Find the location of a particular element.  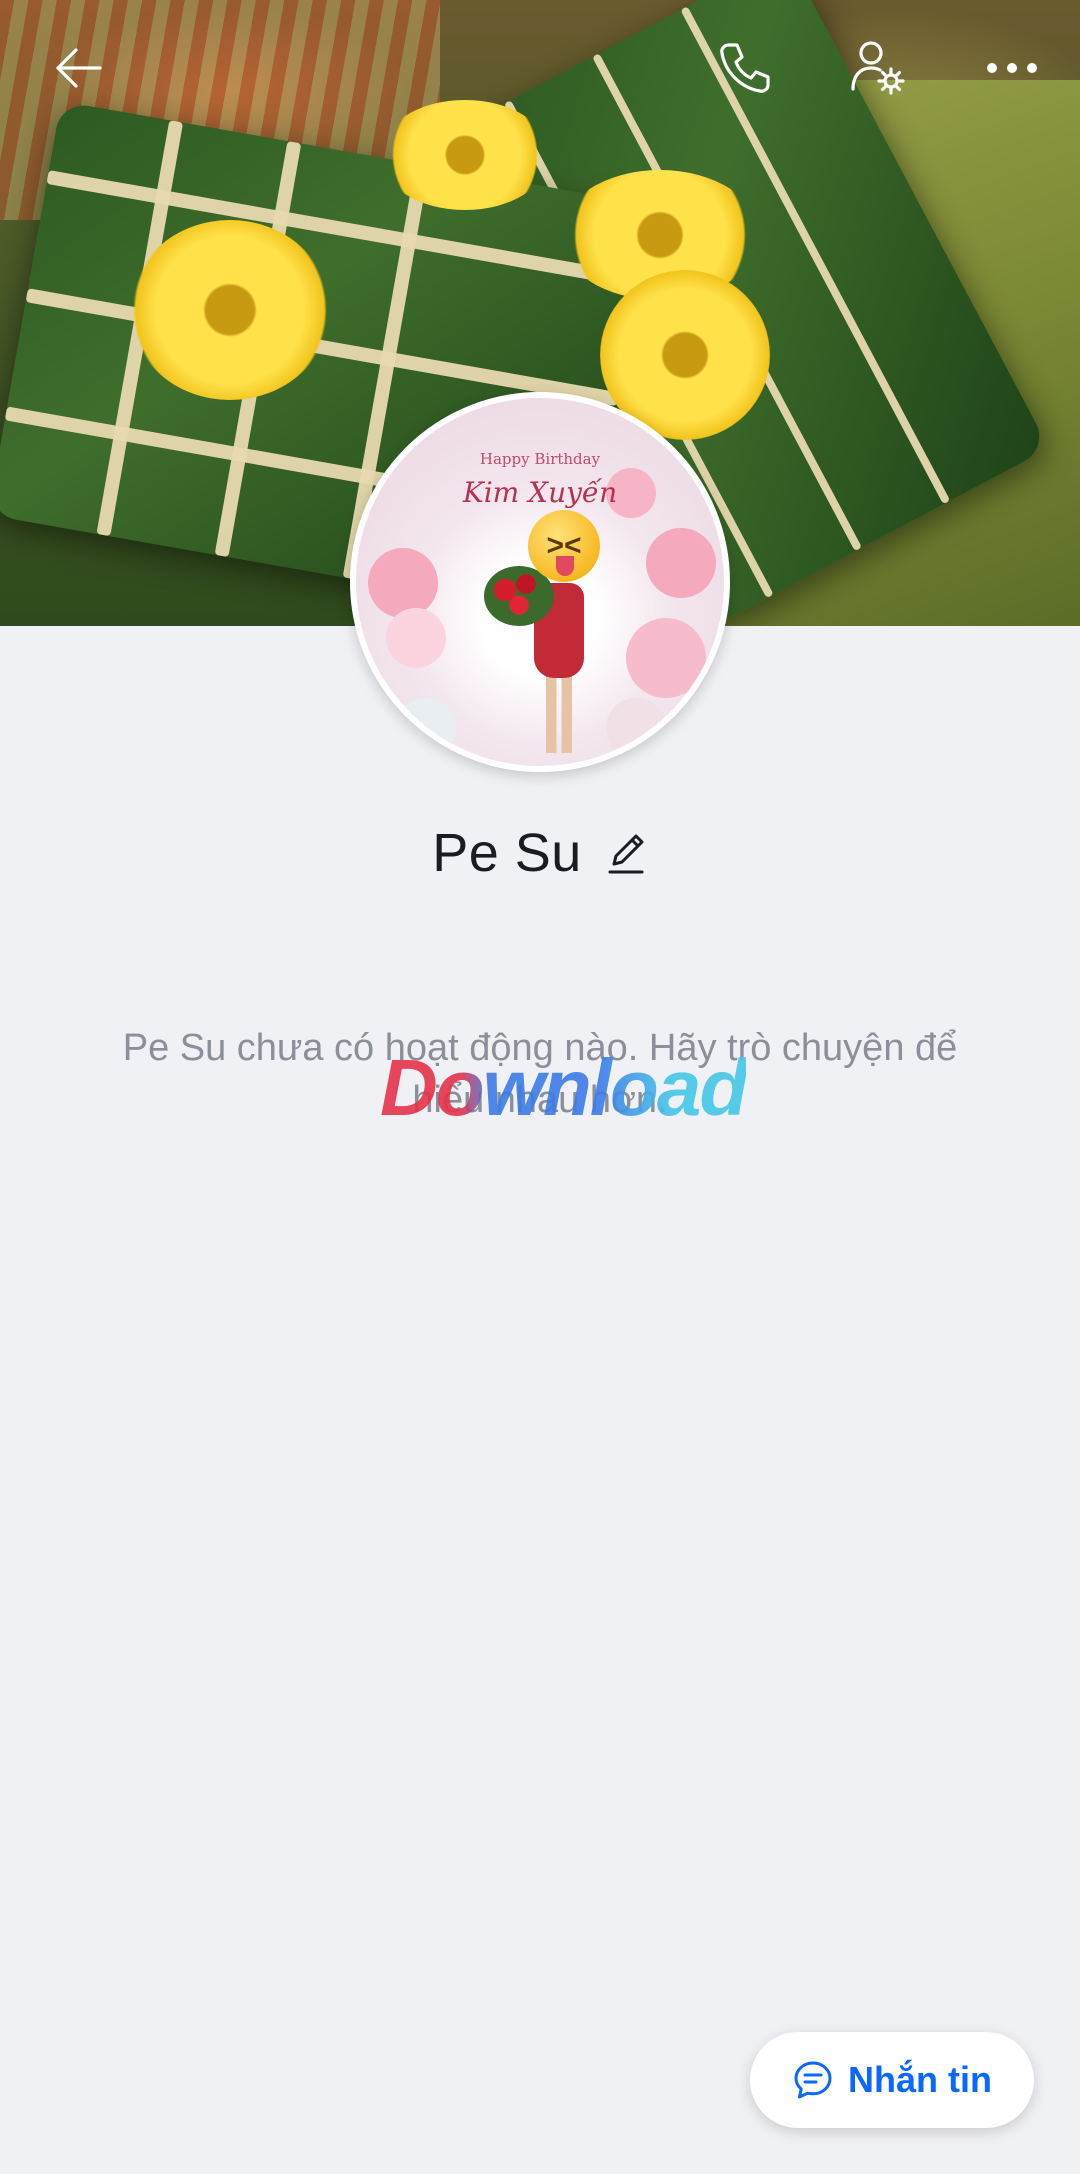

phone-icon is located at coordinates (745, 68).